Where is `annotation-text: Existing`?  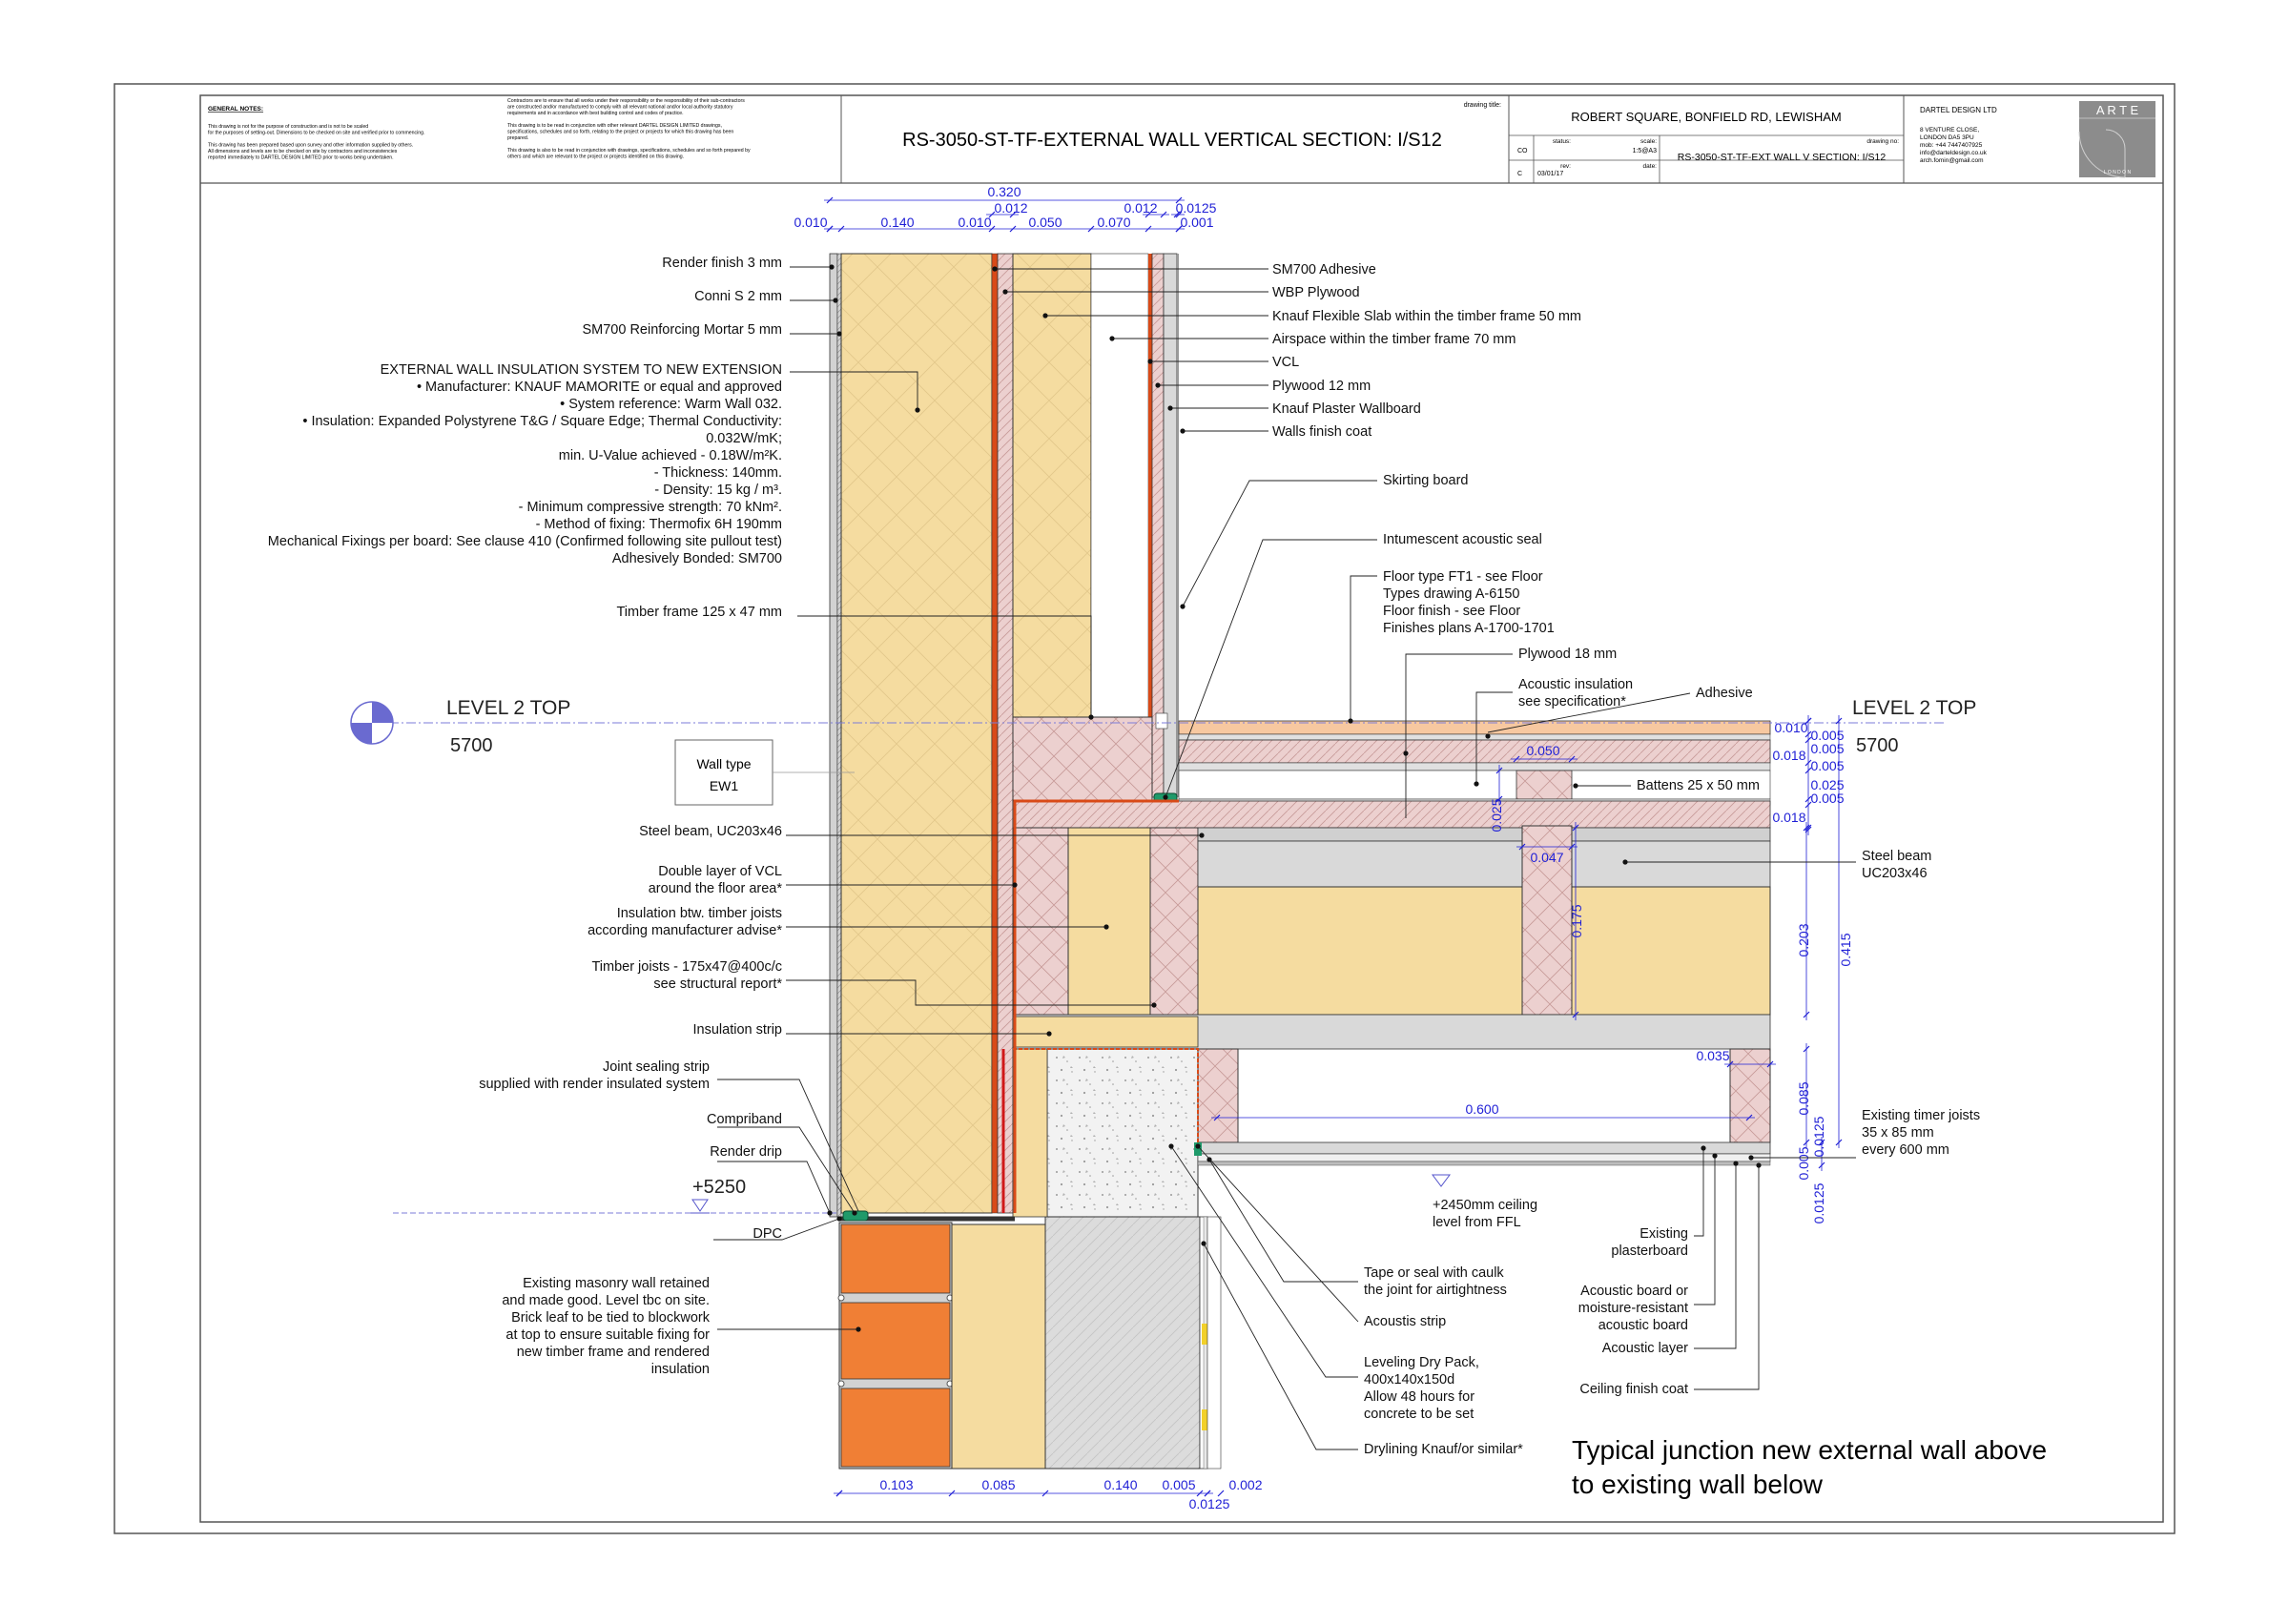
annotation-text: Existing is located at coordinates (1663, 1234).